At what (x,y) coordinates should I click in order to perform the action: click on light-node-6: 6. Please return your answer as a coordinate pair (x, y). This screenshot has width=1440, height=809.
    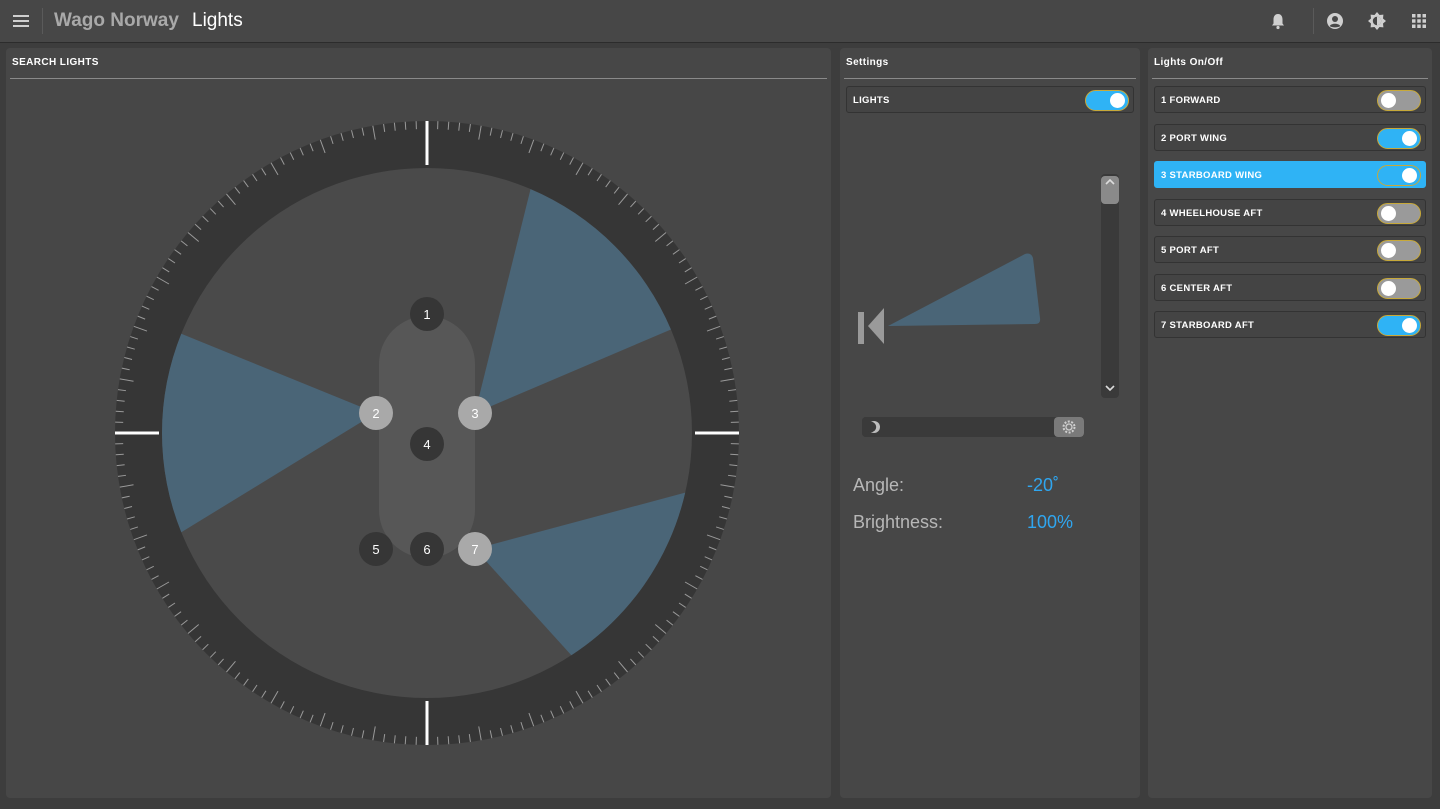
    Looking at the image, I should click on (427, 549).